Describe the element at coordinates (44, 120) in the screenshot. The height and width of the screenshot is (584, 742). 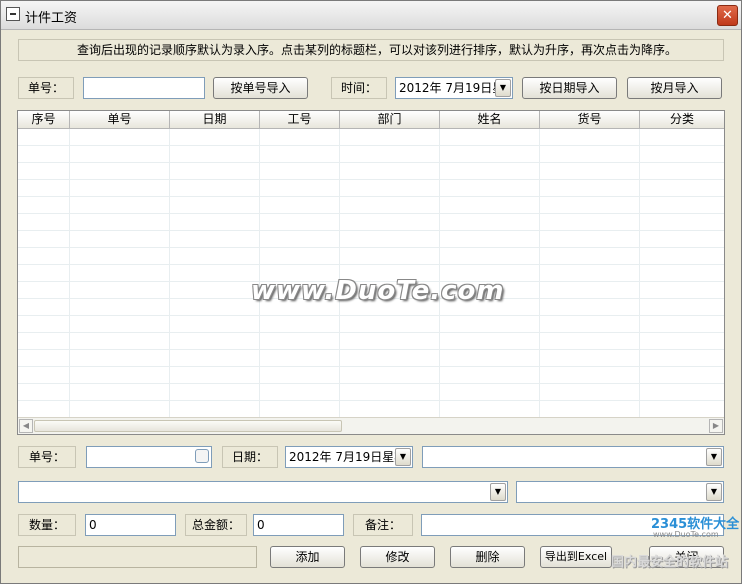
I see `column-header: 序号` at that location.